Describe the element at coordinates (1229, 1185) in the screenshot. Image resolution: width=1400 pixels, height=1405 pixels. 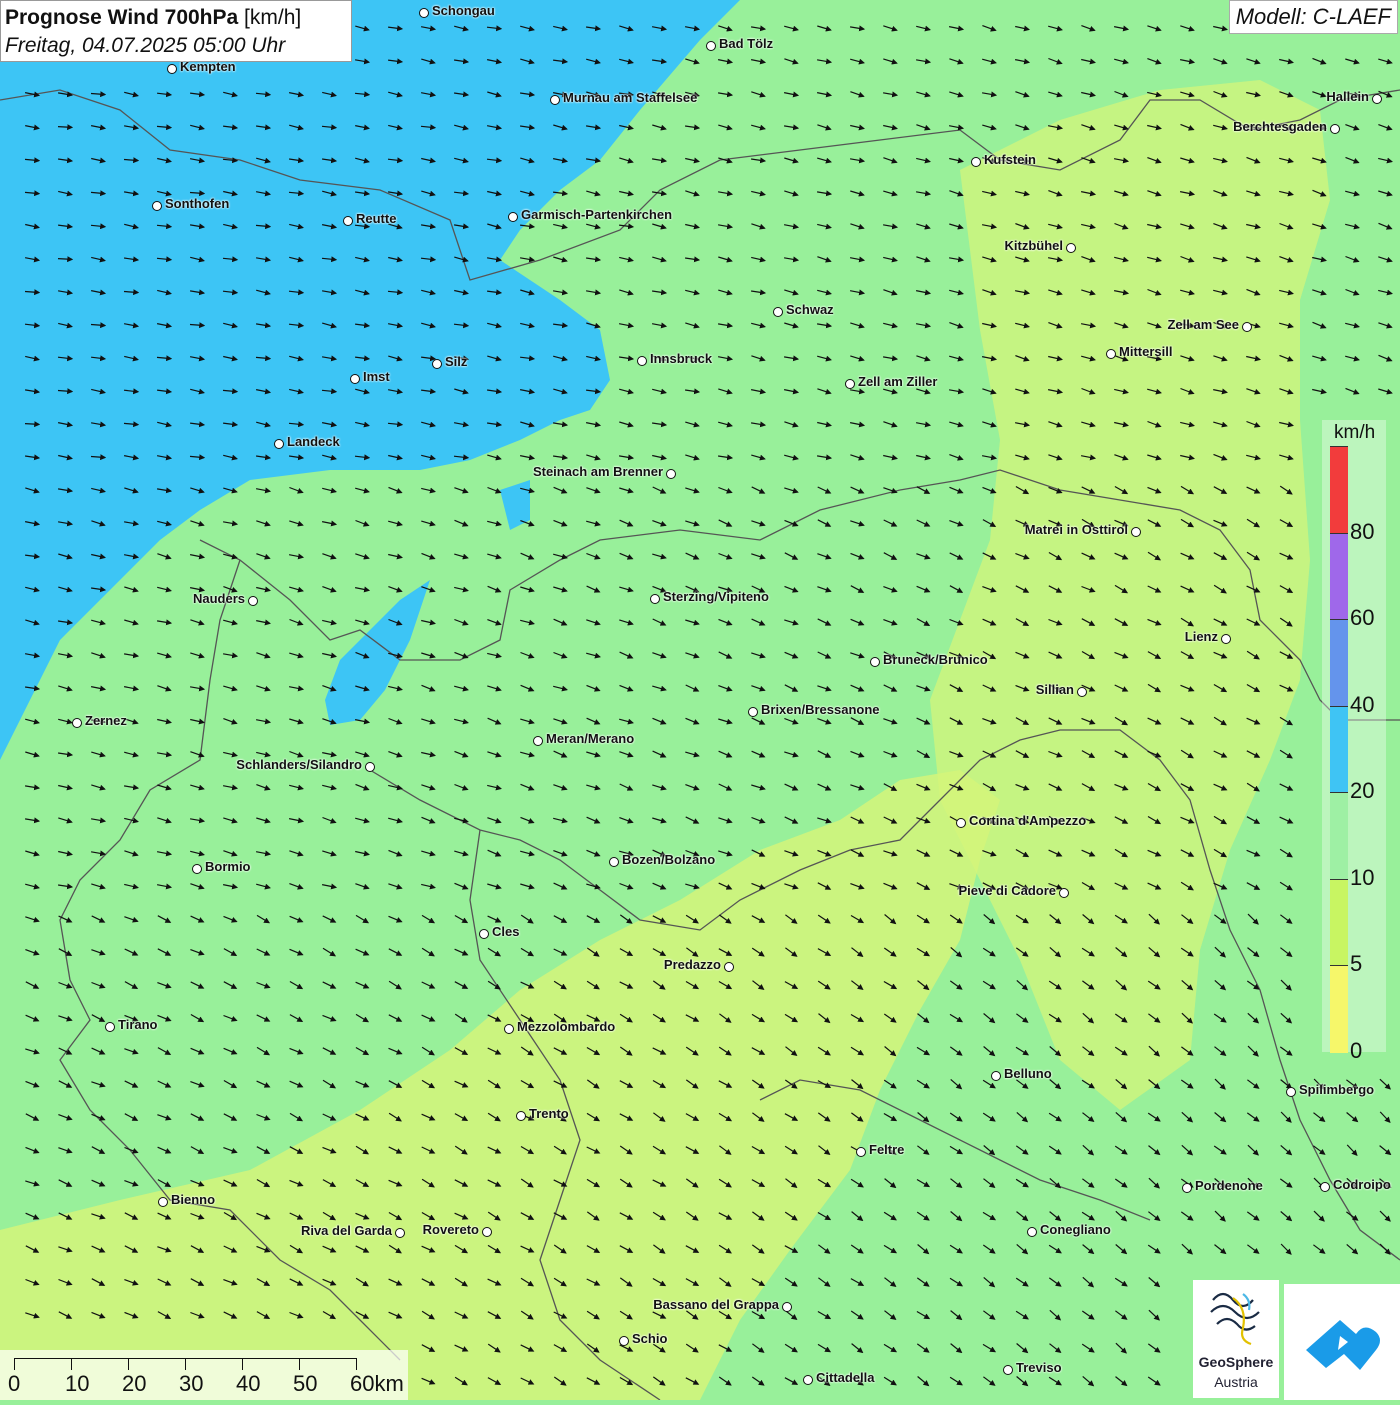
I see `city-label: Pordenone` at that location.